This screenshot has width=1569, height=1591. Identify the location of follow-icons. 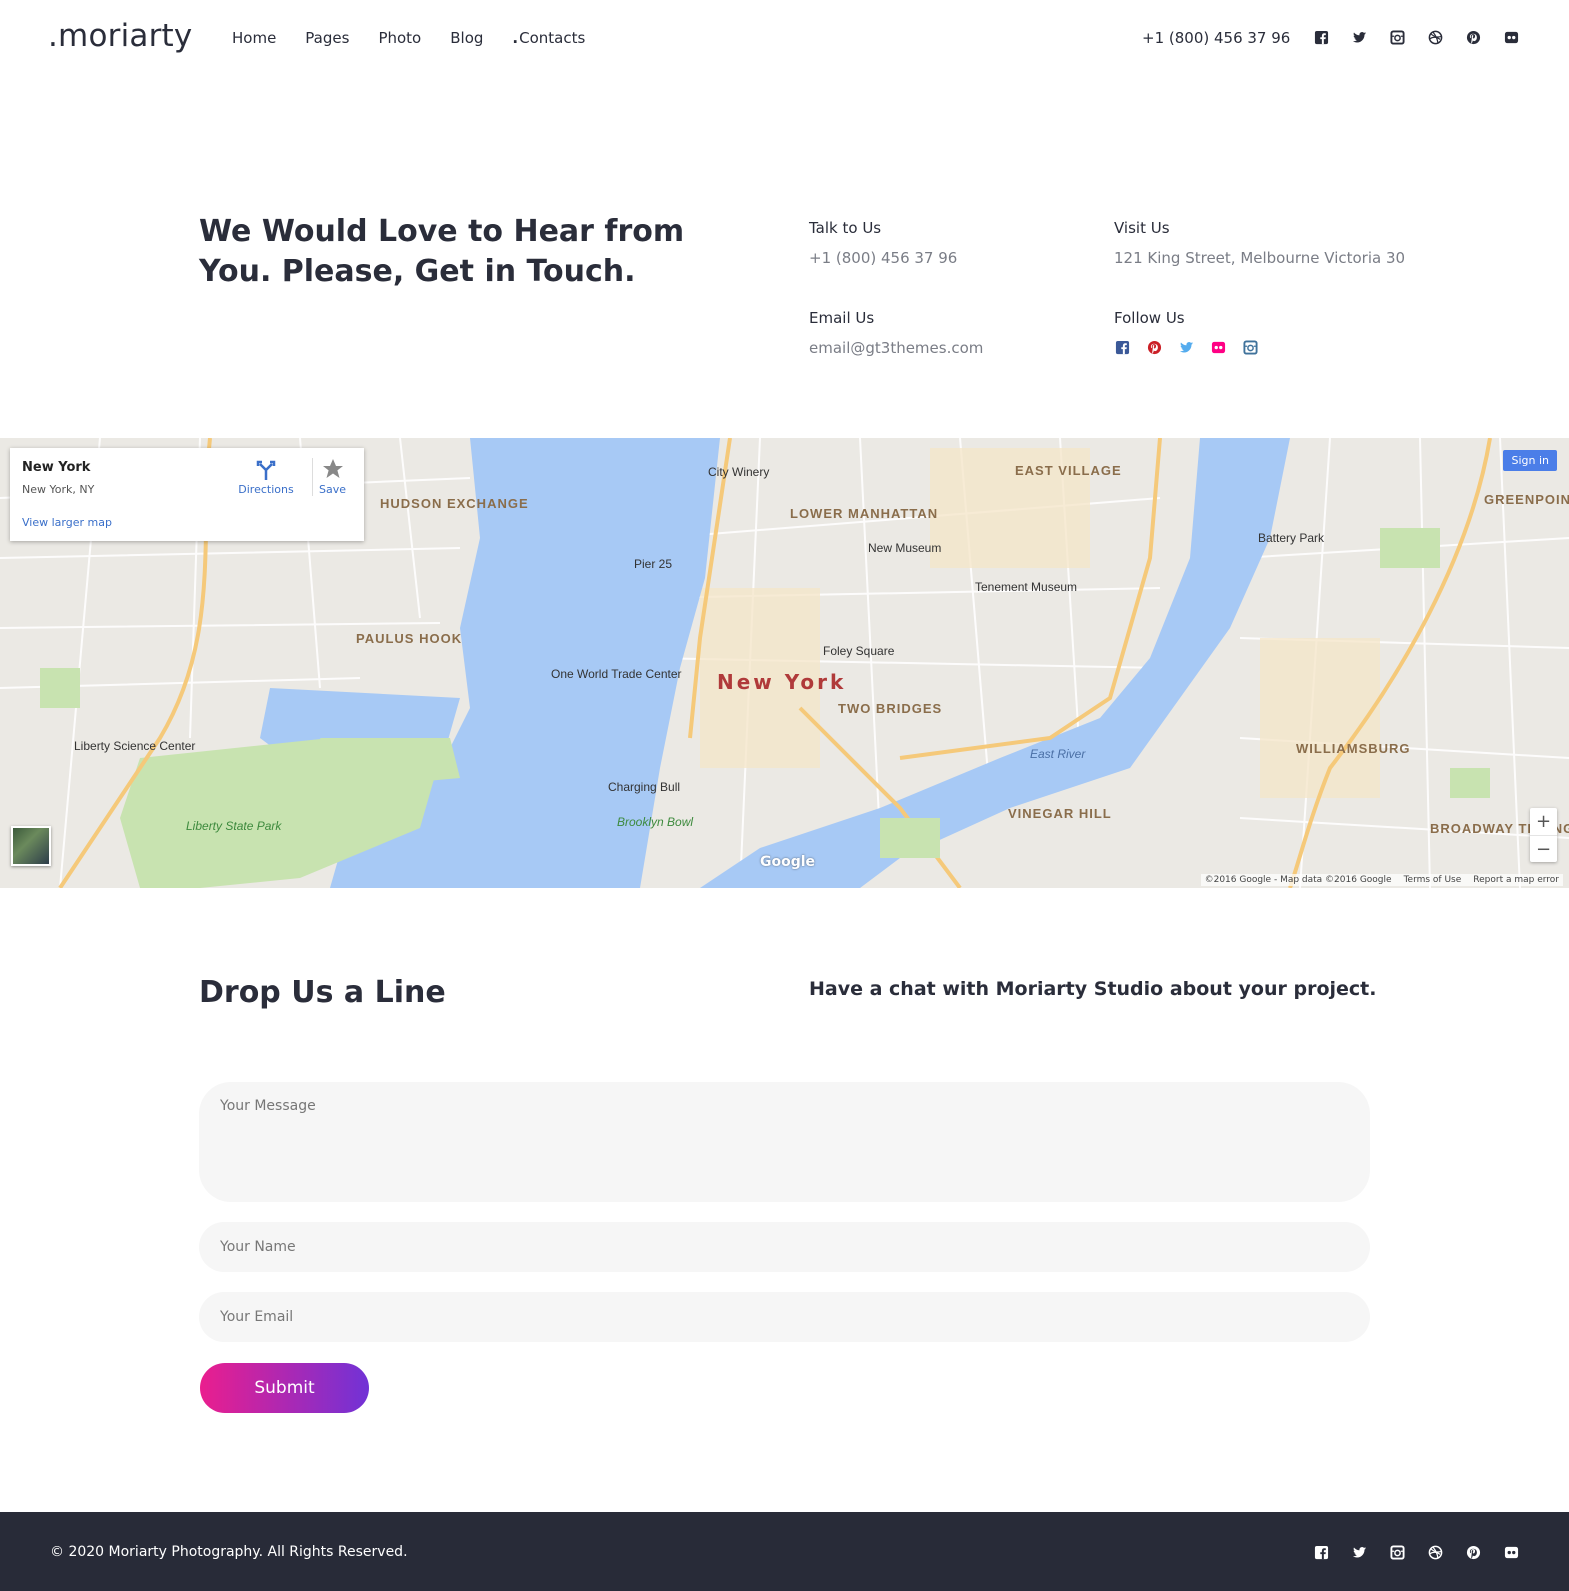
(1194, 347).